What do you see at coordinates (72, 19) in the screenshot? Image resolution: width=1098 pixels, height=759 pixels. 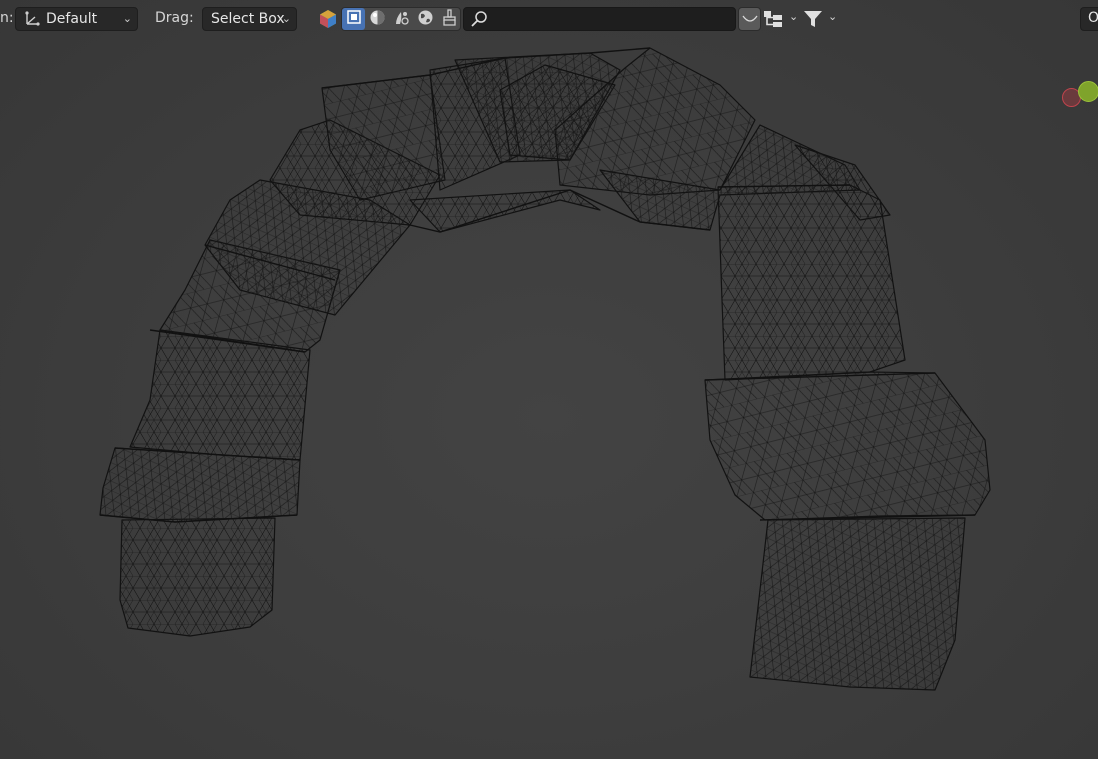 I see `transform-orientation-value: Default` at bounding box center [72, 19].